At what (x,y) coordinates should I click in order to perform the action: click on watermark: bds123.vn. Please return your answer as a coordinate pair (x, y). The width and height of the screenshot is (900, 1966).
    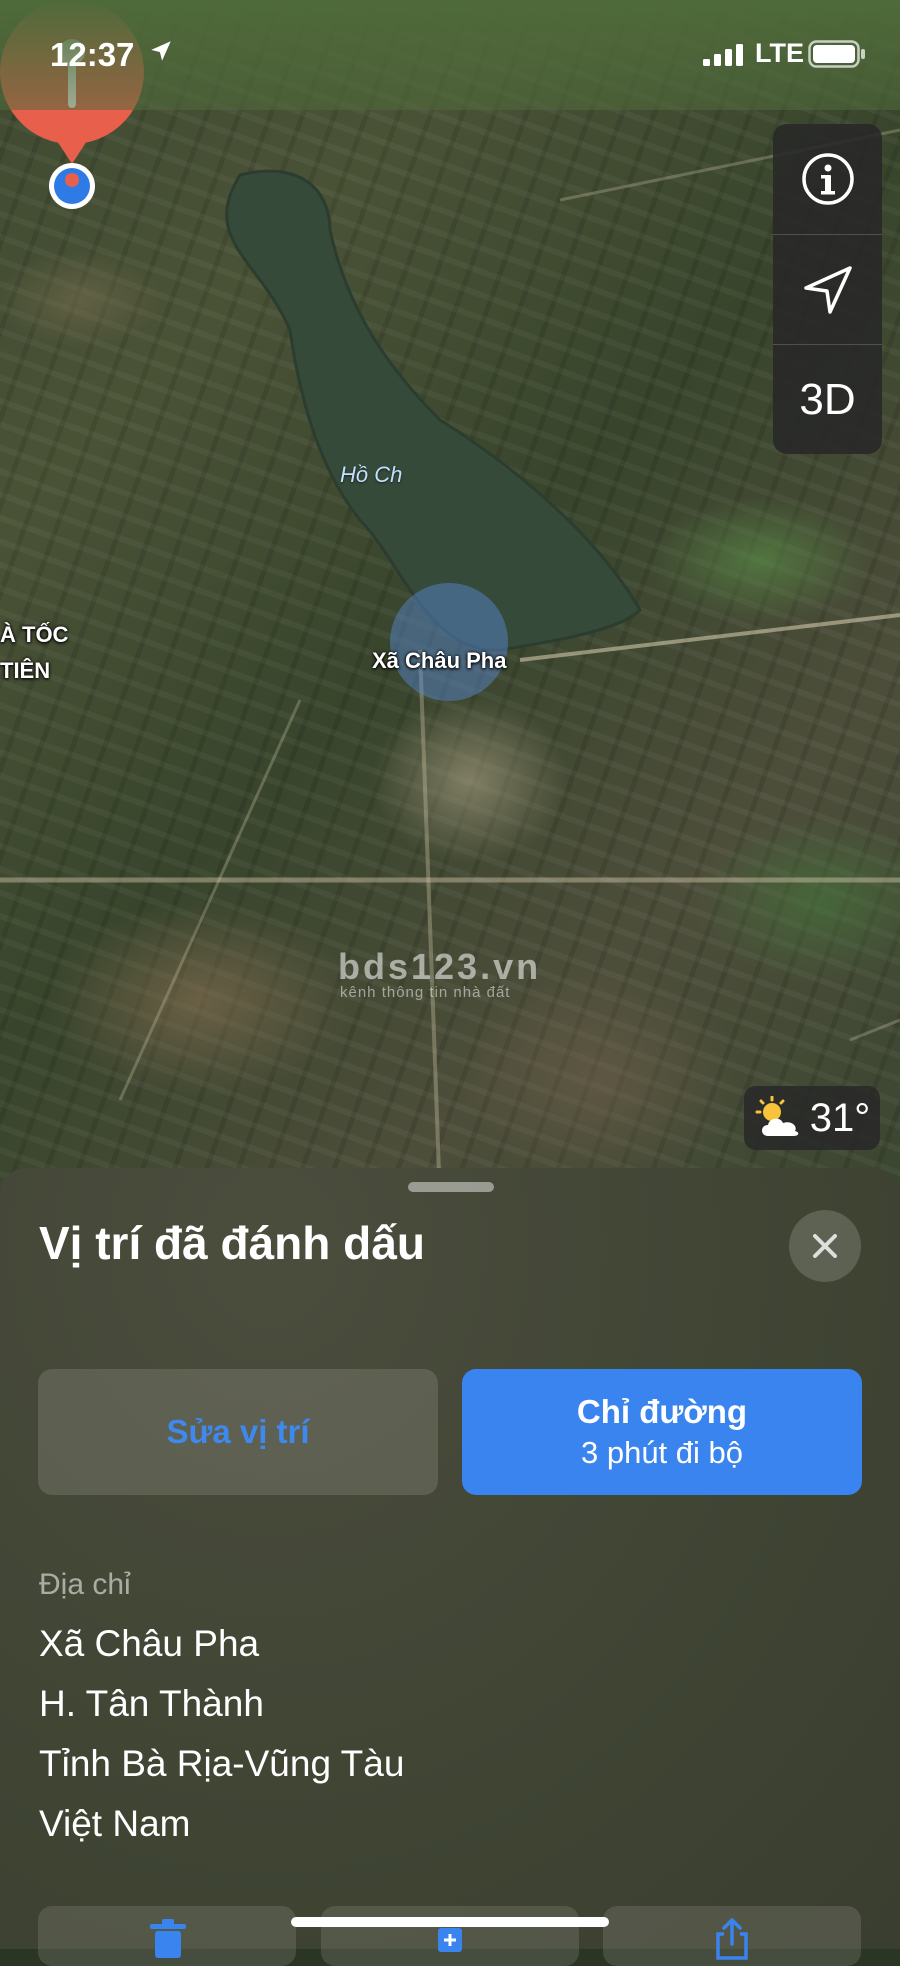
    Looking at the image, I should click on (440, 966).